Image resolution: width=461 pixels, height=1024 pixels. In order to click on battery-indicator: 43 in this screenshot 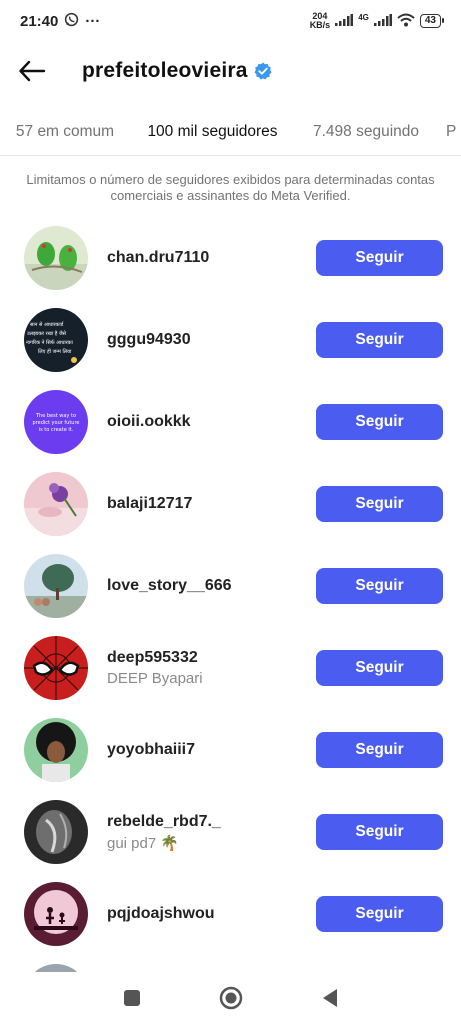, I will do `click(432, 21)`.